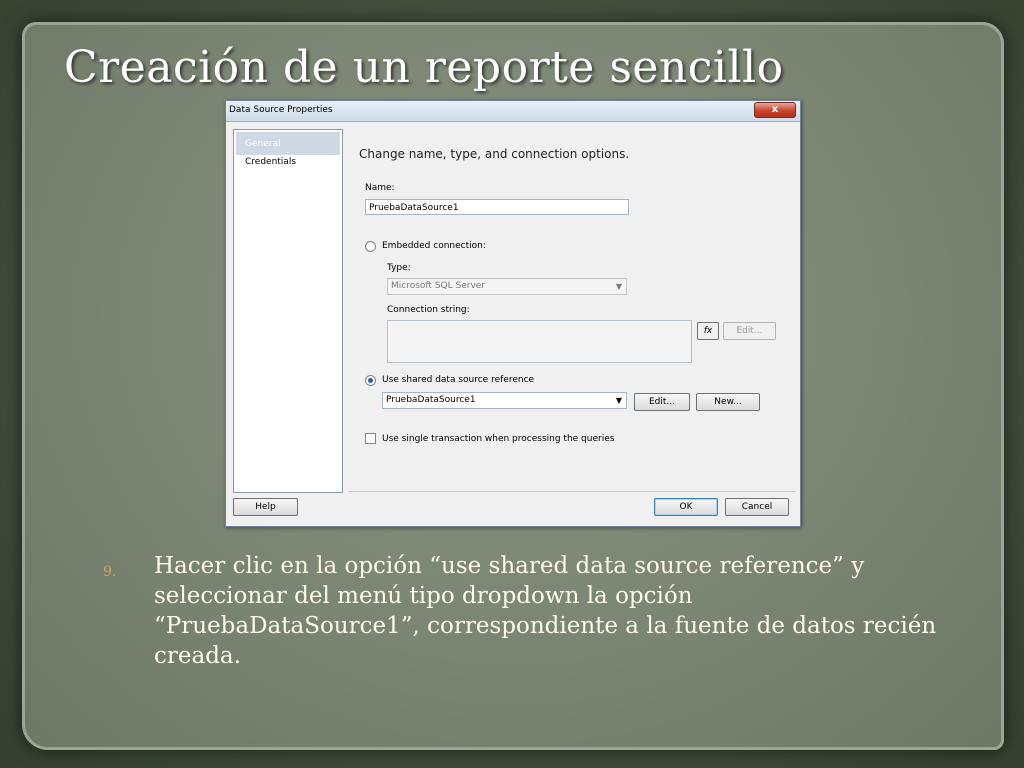 Image resolution: width=1024 pixels, height=768 pixels. What do you see at coordinates (572, 491) in the screenshot?
I see `footer-divider` at bounding box center [572, 491].